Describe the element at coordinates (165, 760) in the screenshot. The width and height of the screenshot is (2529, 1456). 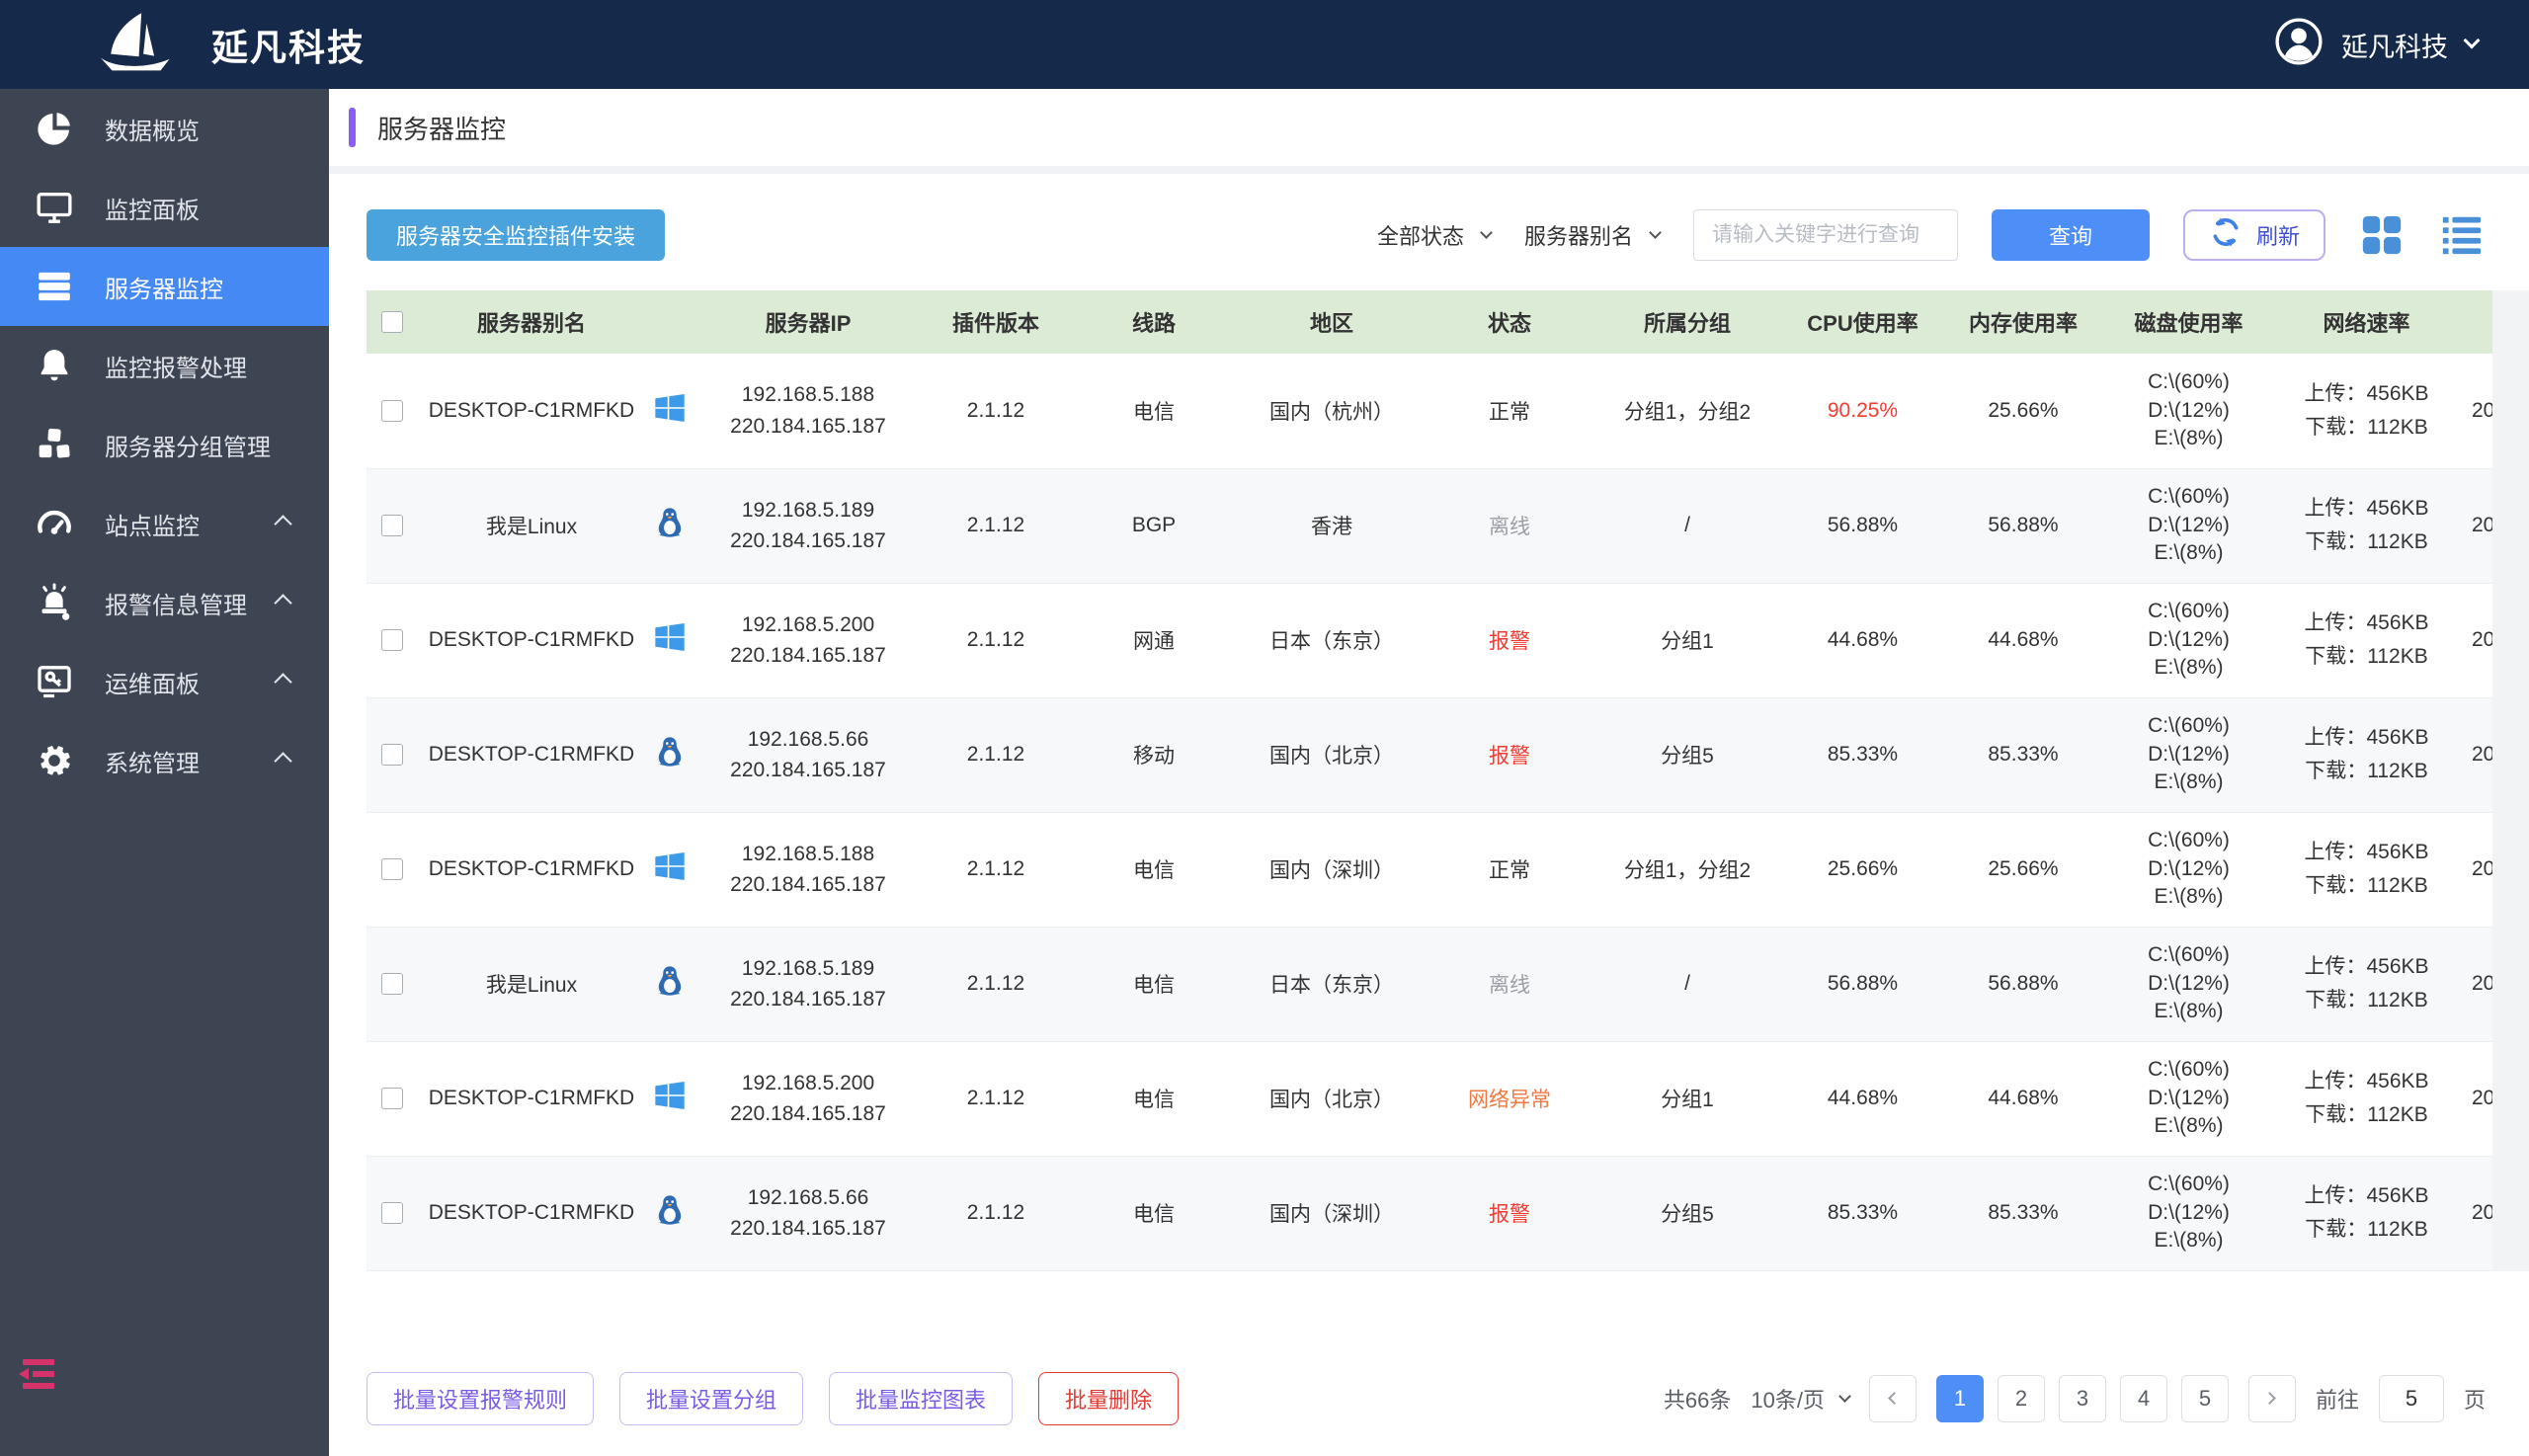
I see `sidebar-item: 系统管理` at that location.